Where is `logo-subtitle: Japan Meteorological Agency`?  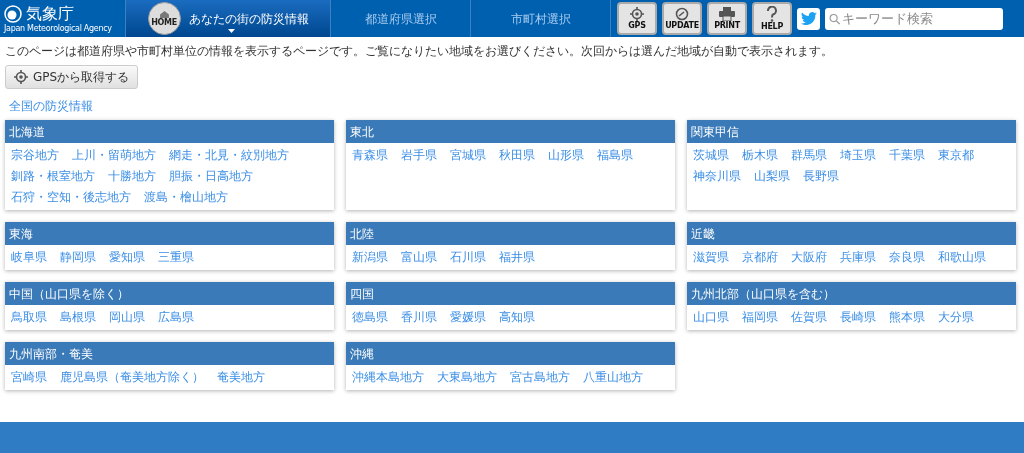 logo-subtitle: Japan Meteorological Agency is located at coordinates (58, 28).